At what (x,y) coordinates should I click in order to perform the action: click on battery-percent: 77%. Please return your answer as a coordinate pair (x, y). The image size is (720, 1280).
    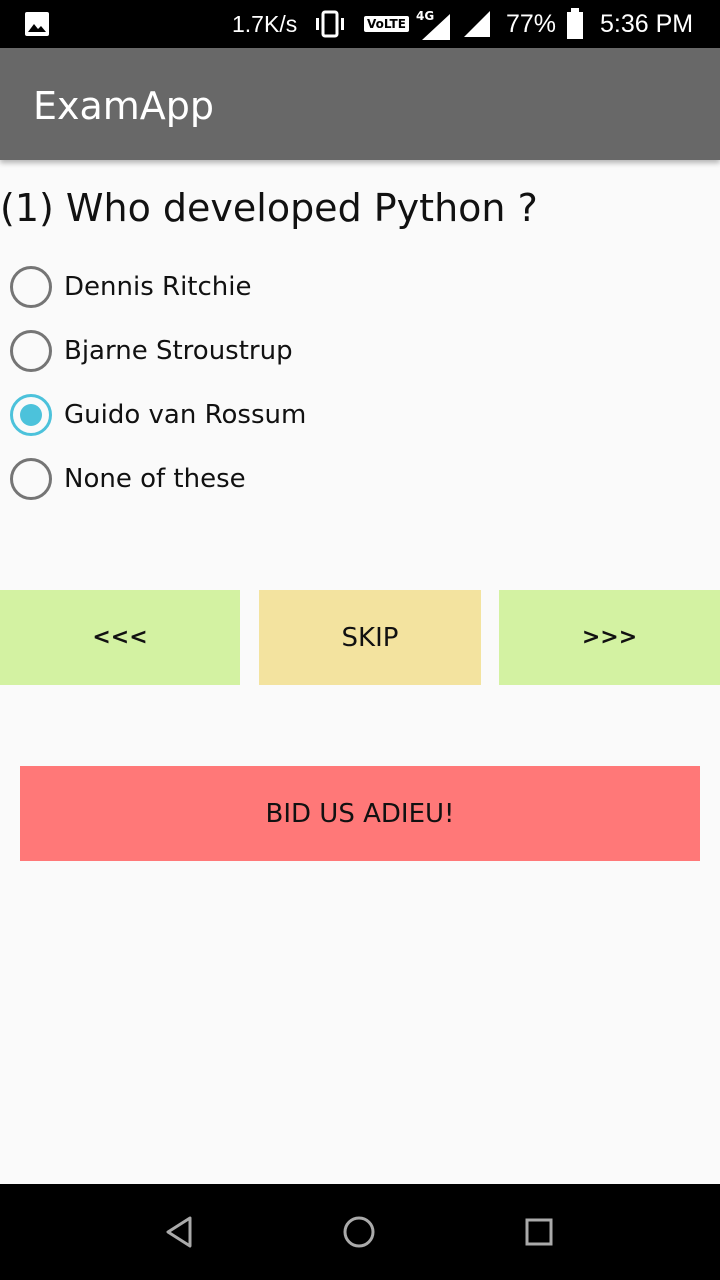
    Looking at the image, I should click on (531, 23).